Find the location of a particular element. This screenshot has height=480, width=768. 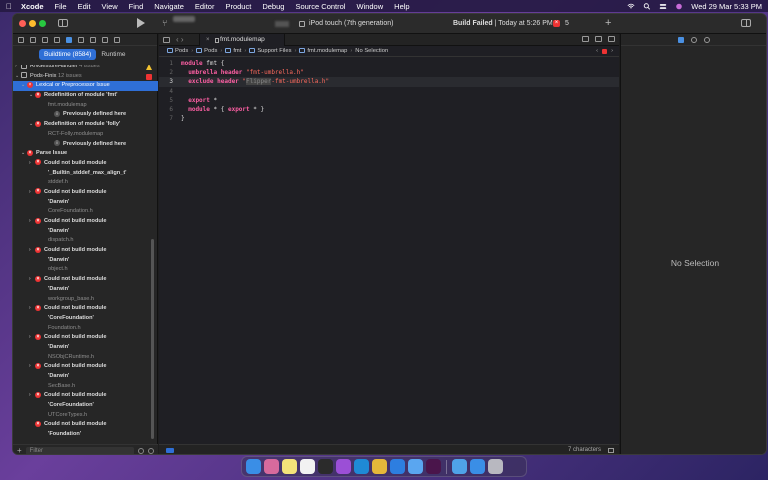

navigator-toggle-icon is located at coordinates (63, 23).